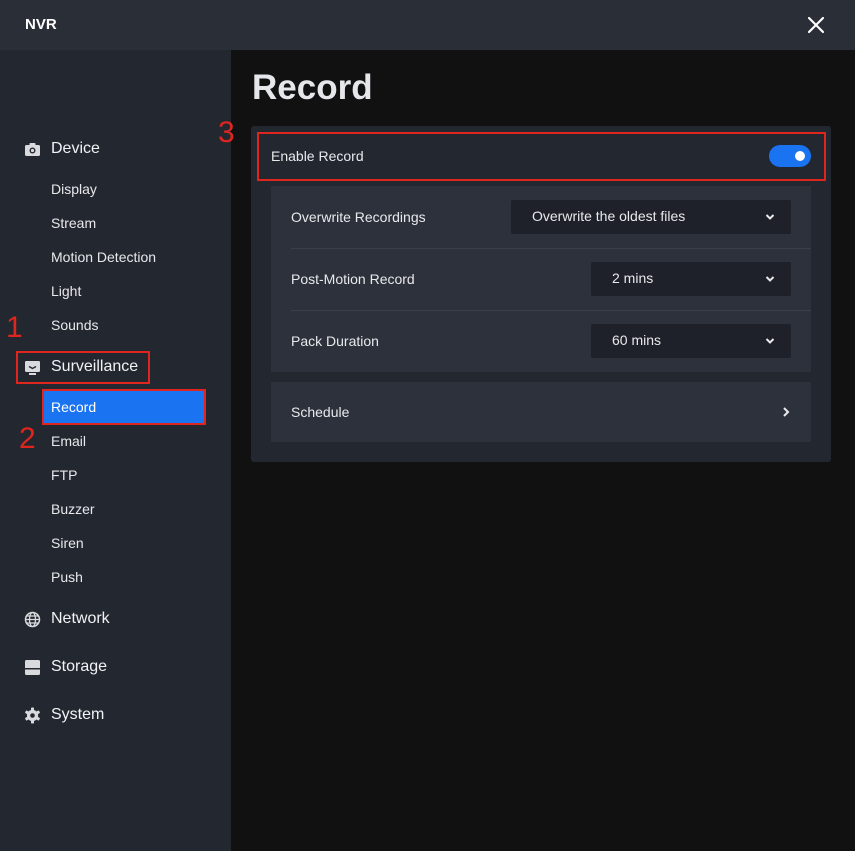 The width and height of the screenshot is (855, 851). Describe the element at coordinates (32, 619) in the screenshot. I see `globe-icon` at that location.